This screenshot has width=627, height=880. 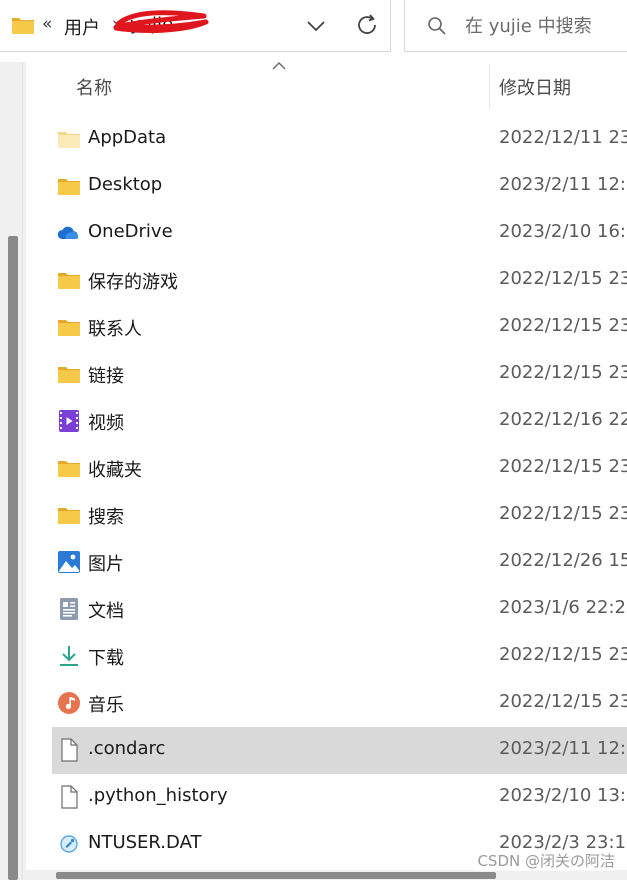 What do you see at coordinates (69, 609) in the screenshot?
I see `document-icon` at bounding box center [69, 609].